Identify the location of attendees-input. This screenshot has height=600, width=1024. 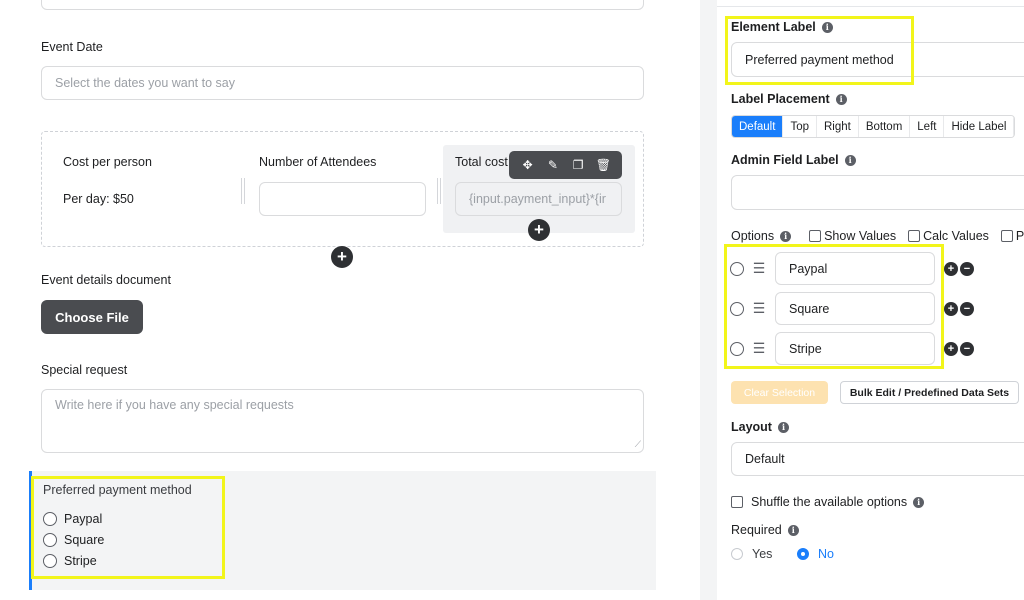
(342, 199).